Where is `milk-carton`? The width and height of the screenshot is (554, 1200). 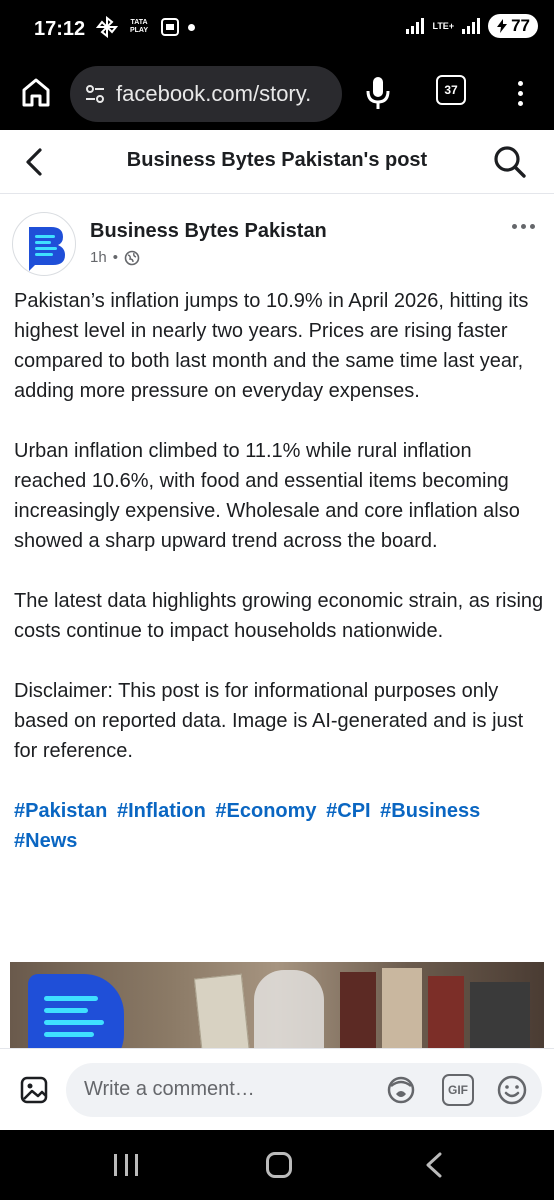 milk-carton is located at coordinates (222, 1012).